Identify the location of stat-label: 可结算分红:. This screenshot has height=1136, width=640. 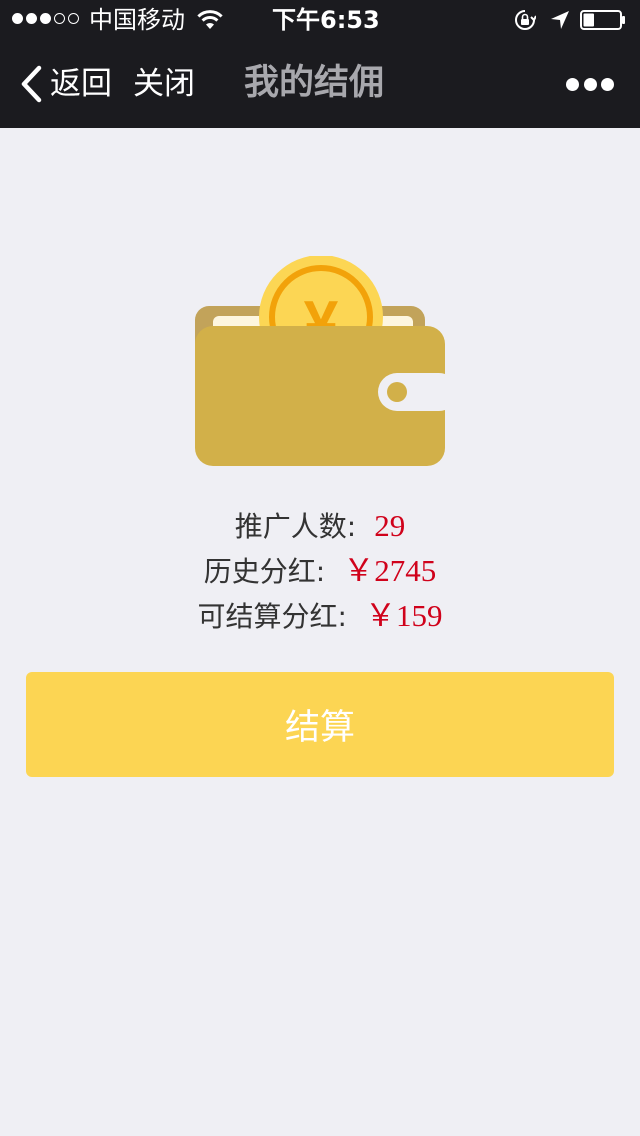
(272, 616).